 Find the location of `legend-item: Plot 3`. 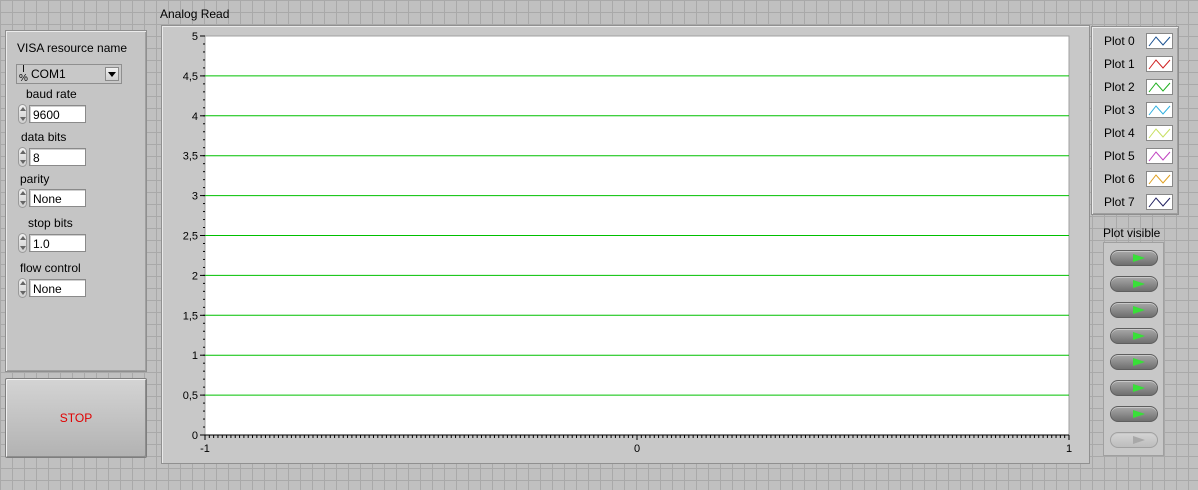

legend-item: Plot 3 is located at coordinates (1135, 110).